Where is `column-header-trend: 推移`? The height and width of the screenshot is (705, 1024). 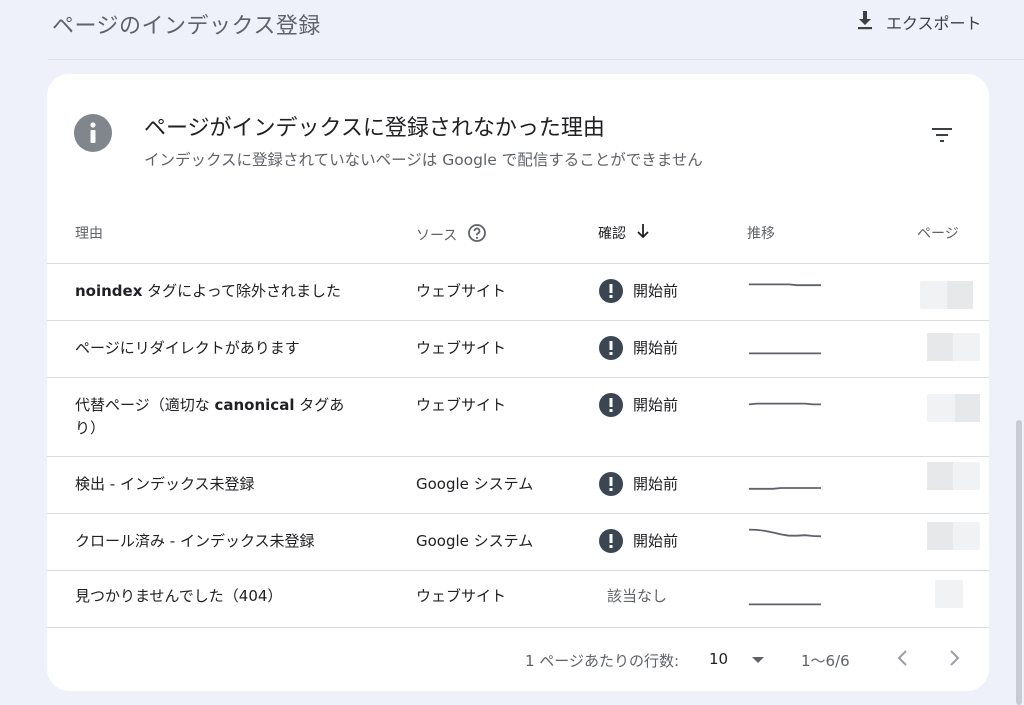
column-header-trend: 推移 is located at coordinates (761, 233).